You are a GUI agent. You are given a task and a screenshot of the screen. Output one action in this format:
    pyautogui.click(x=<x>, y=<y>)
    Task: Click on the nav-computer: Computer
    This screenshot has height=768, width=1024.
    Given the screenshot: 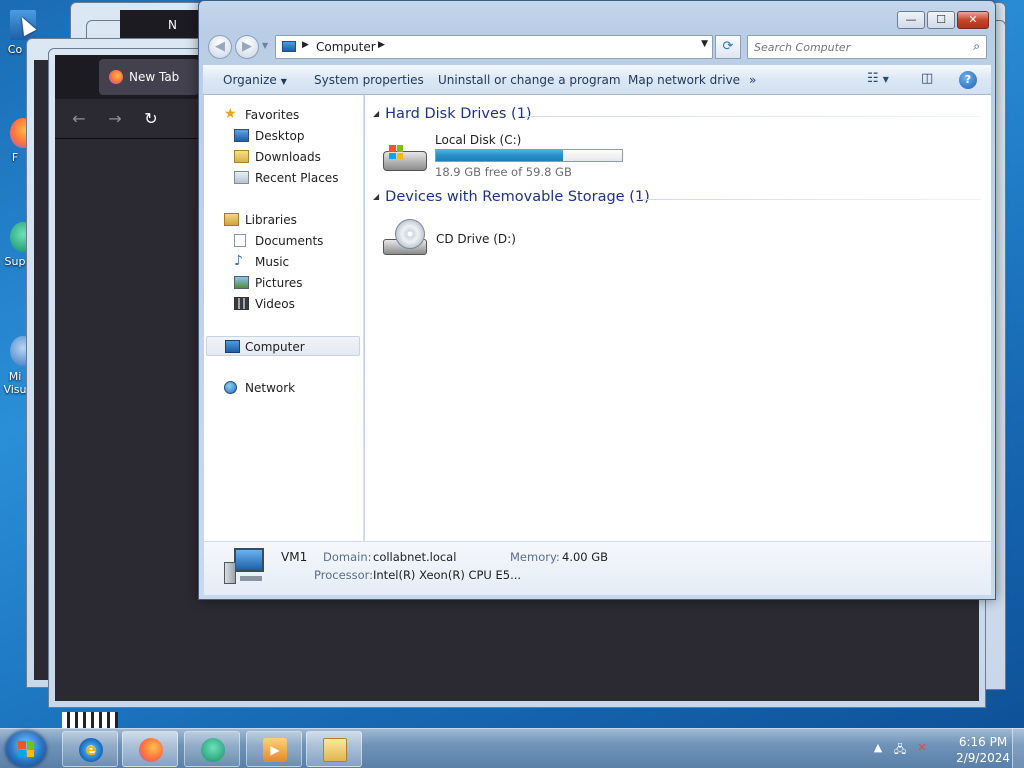 What is the action you would take?
    pyautogui.click(x=283, y=346)
    